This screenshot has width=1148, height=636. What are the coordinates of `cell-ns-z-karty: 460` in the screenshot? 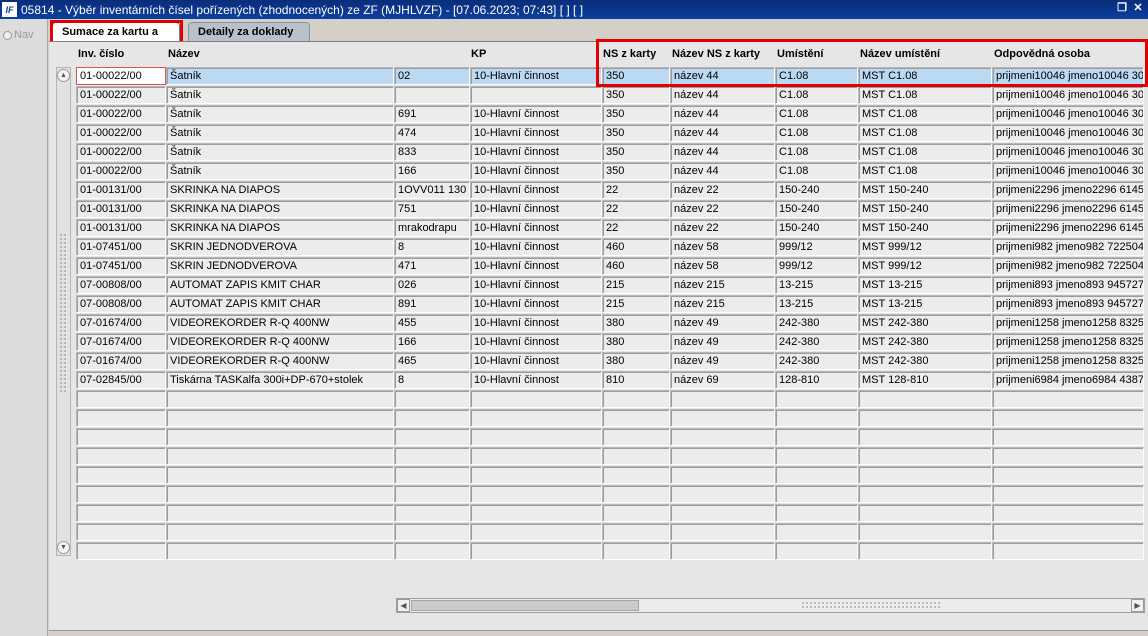 It's located at (636, 266).